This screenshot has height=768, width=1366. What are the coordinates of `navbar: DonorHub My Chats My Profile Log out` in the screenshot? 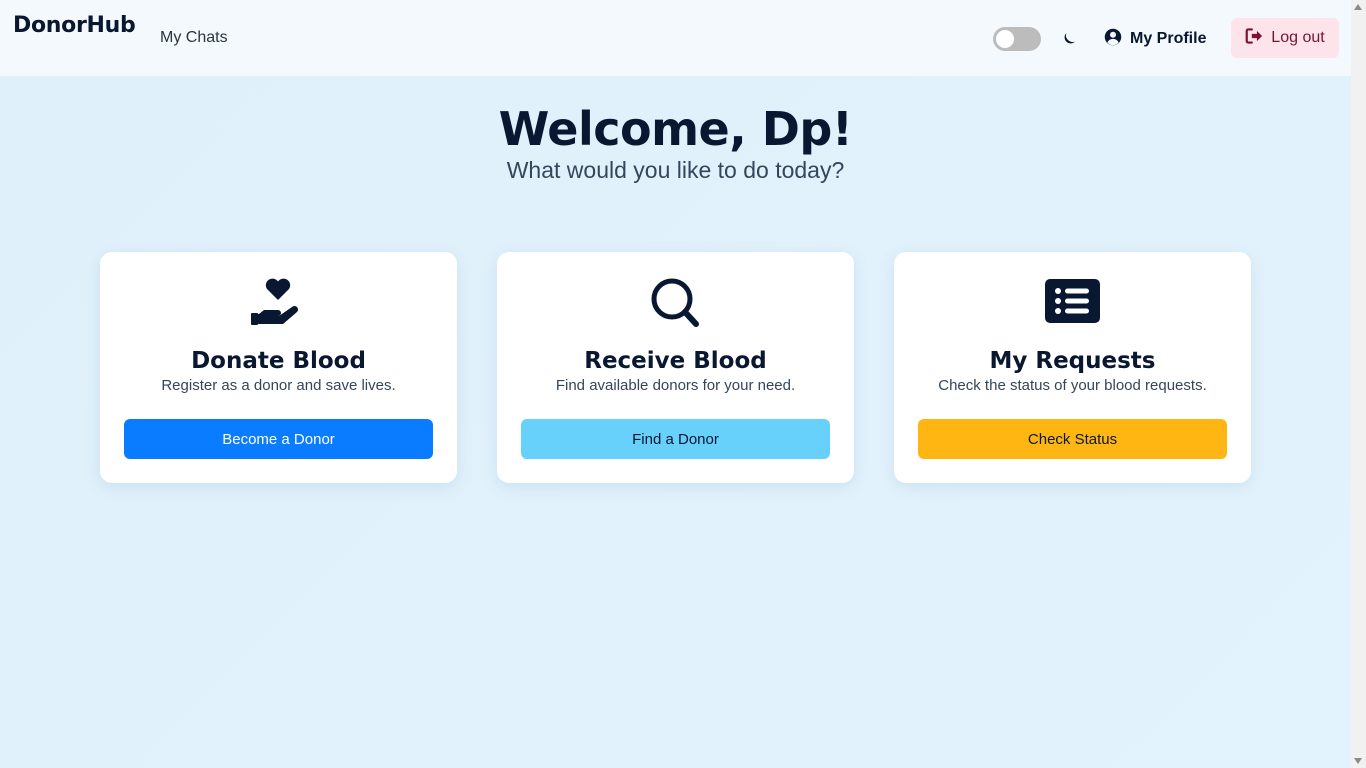 It's located at (675, 38).